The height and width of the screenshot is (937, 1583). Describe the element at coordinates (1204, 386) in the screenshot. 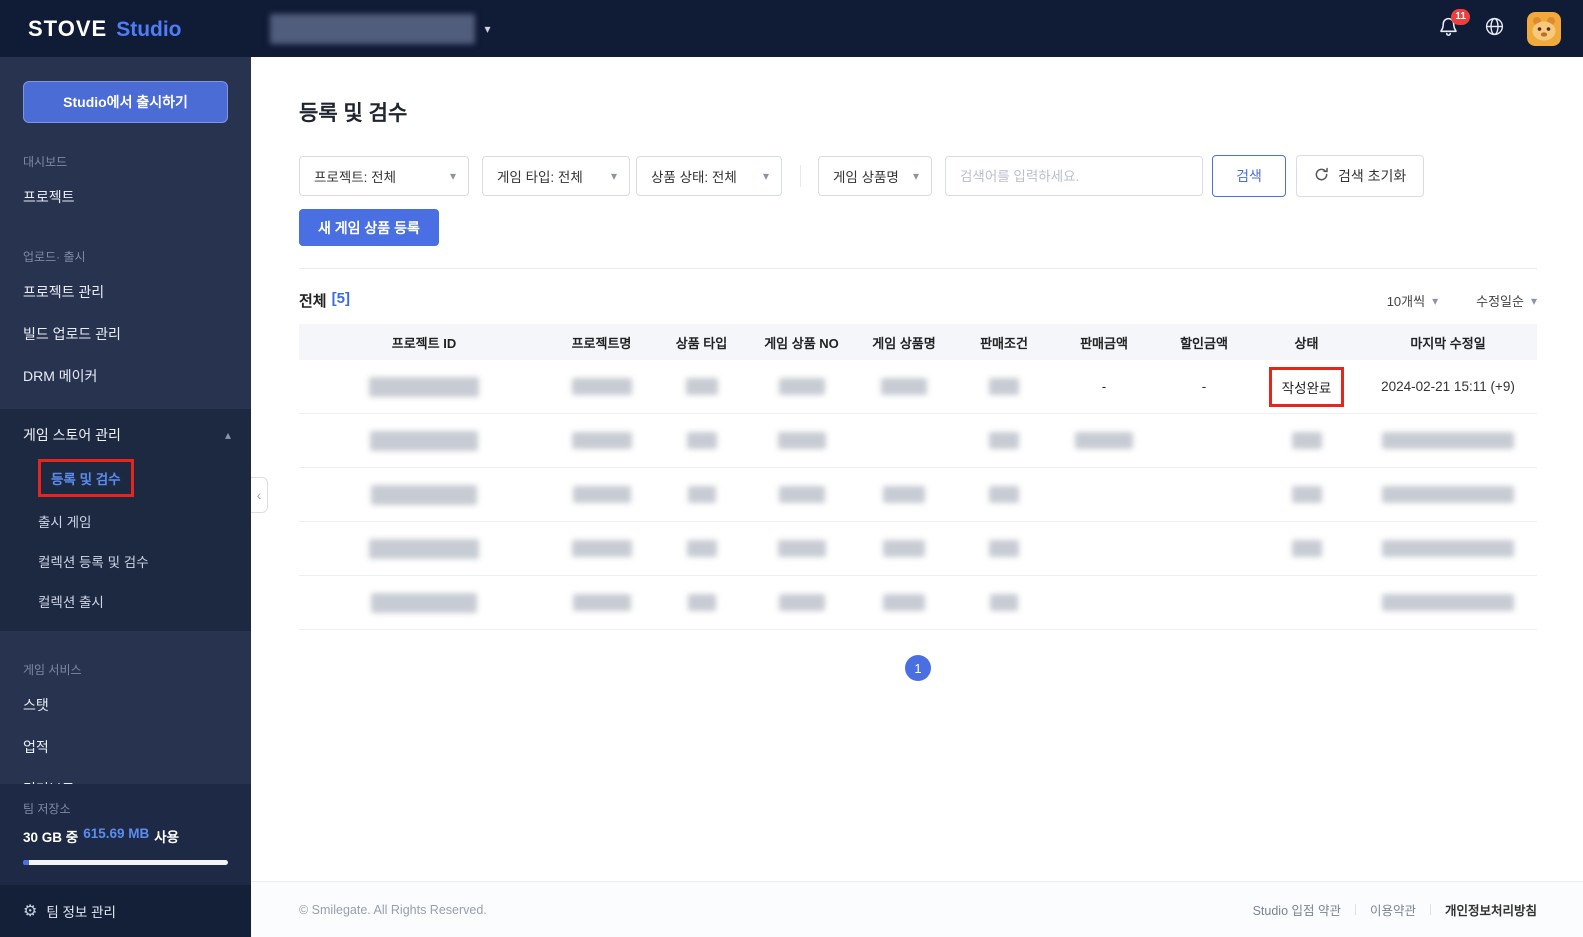

I see `discount-cell: -` at that location.